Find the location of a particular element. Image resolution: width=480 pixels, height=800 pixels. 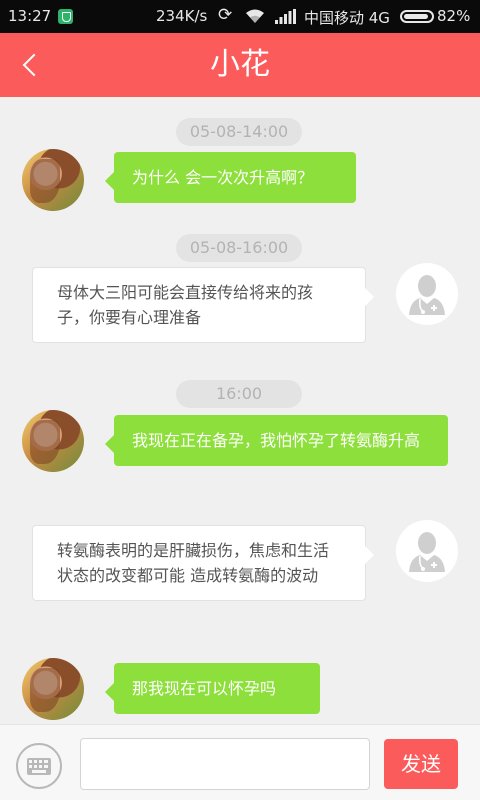

keyboard-toggle-button is located at coordinates (39, 766).